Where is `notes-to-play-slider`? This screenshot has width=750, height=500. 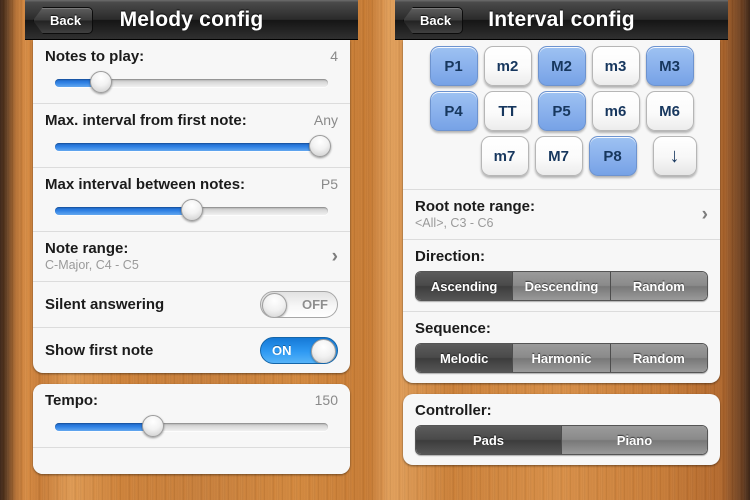 notes-to-play-slider is located at coordinates (191, 82).